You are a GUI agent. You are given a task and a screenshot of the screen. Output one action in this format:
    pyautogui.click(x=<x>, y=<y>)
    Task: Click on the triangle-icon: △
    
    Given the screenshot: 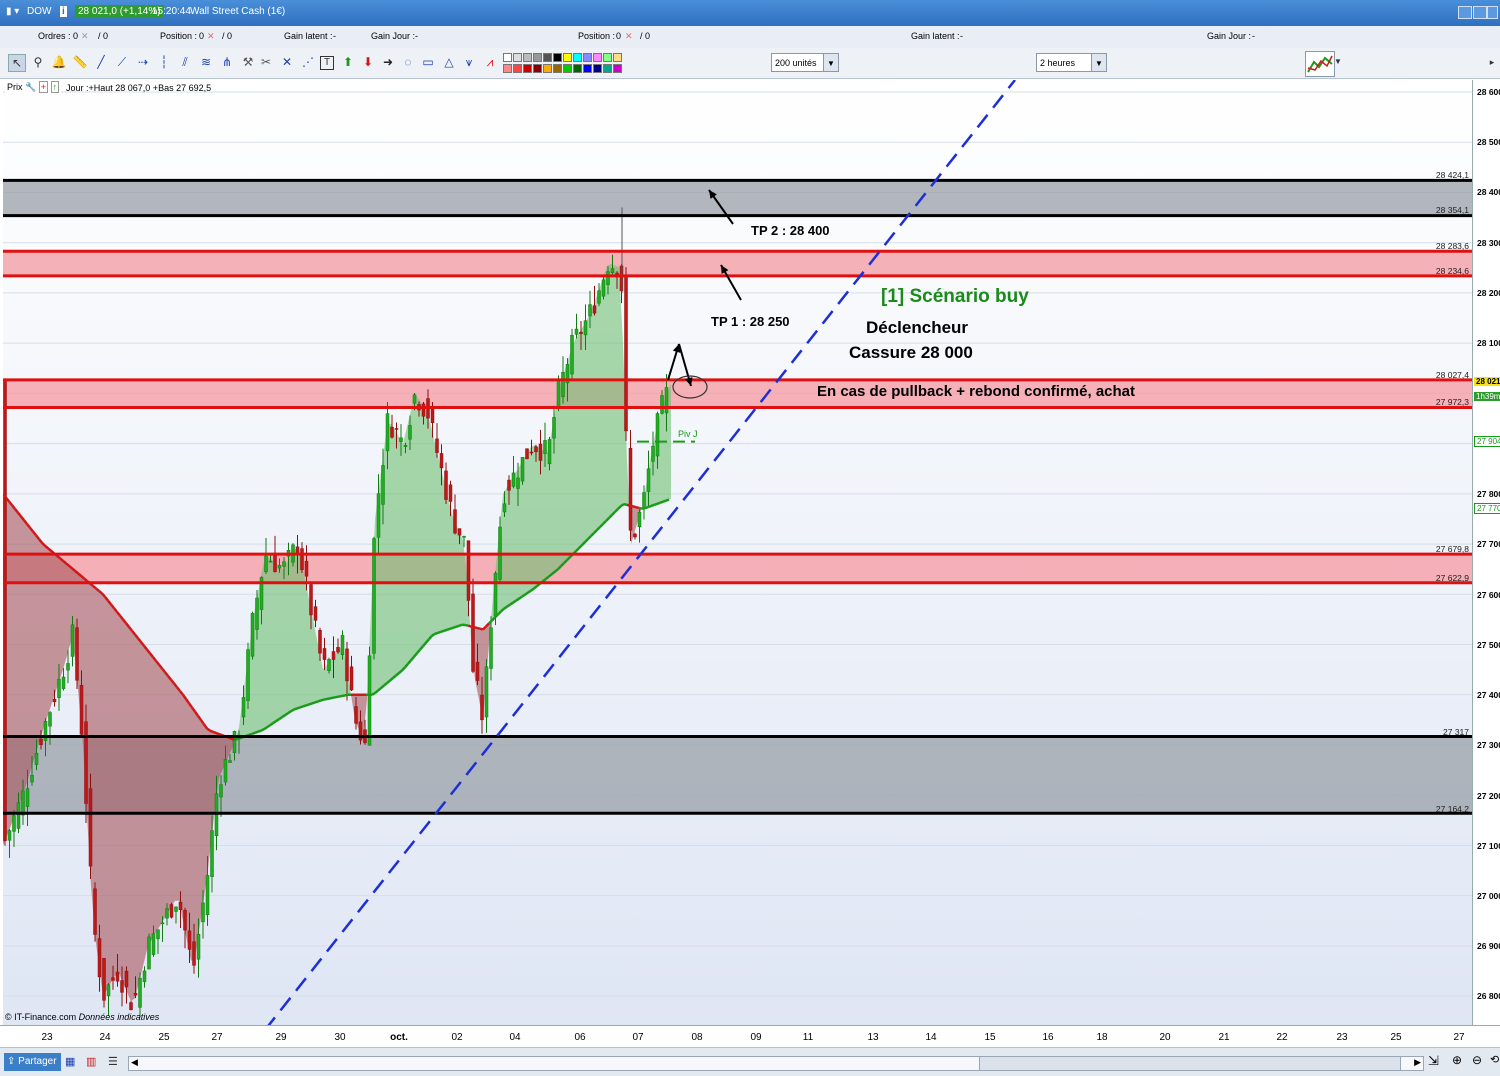 What is the action you would take?
    pyautogui.click(x=449, y=62)
    